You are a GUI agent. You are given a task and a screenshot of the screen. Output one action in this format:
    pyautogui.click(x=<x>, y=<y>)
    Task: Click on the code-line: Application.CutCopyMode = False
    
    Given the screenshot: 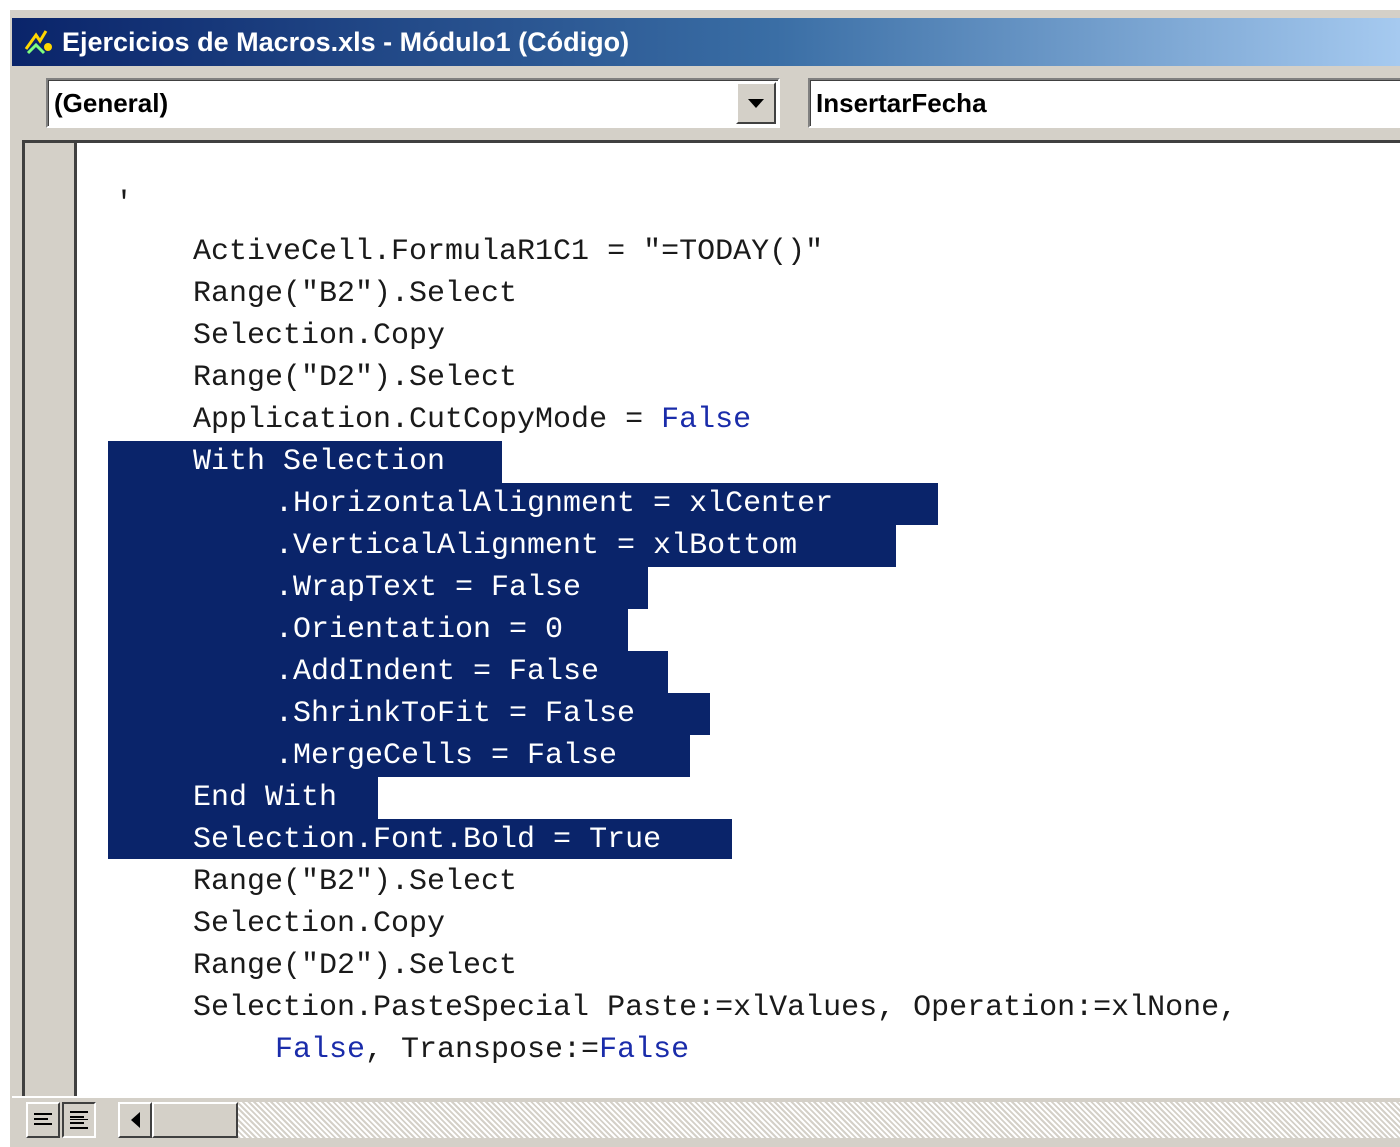 What is the action you would take?
    pyautogui.click(x=472, y=420)
    